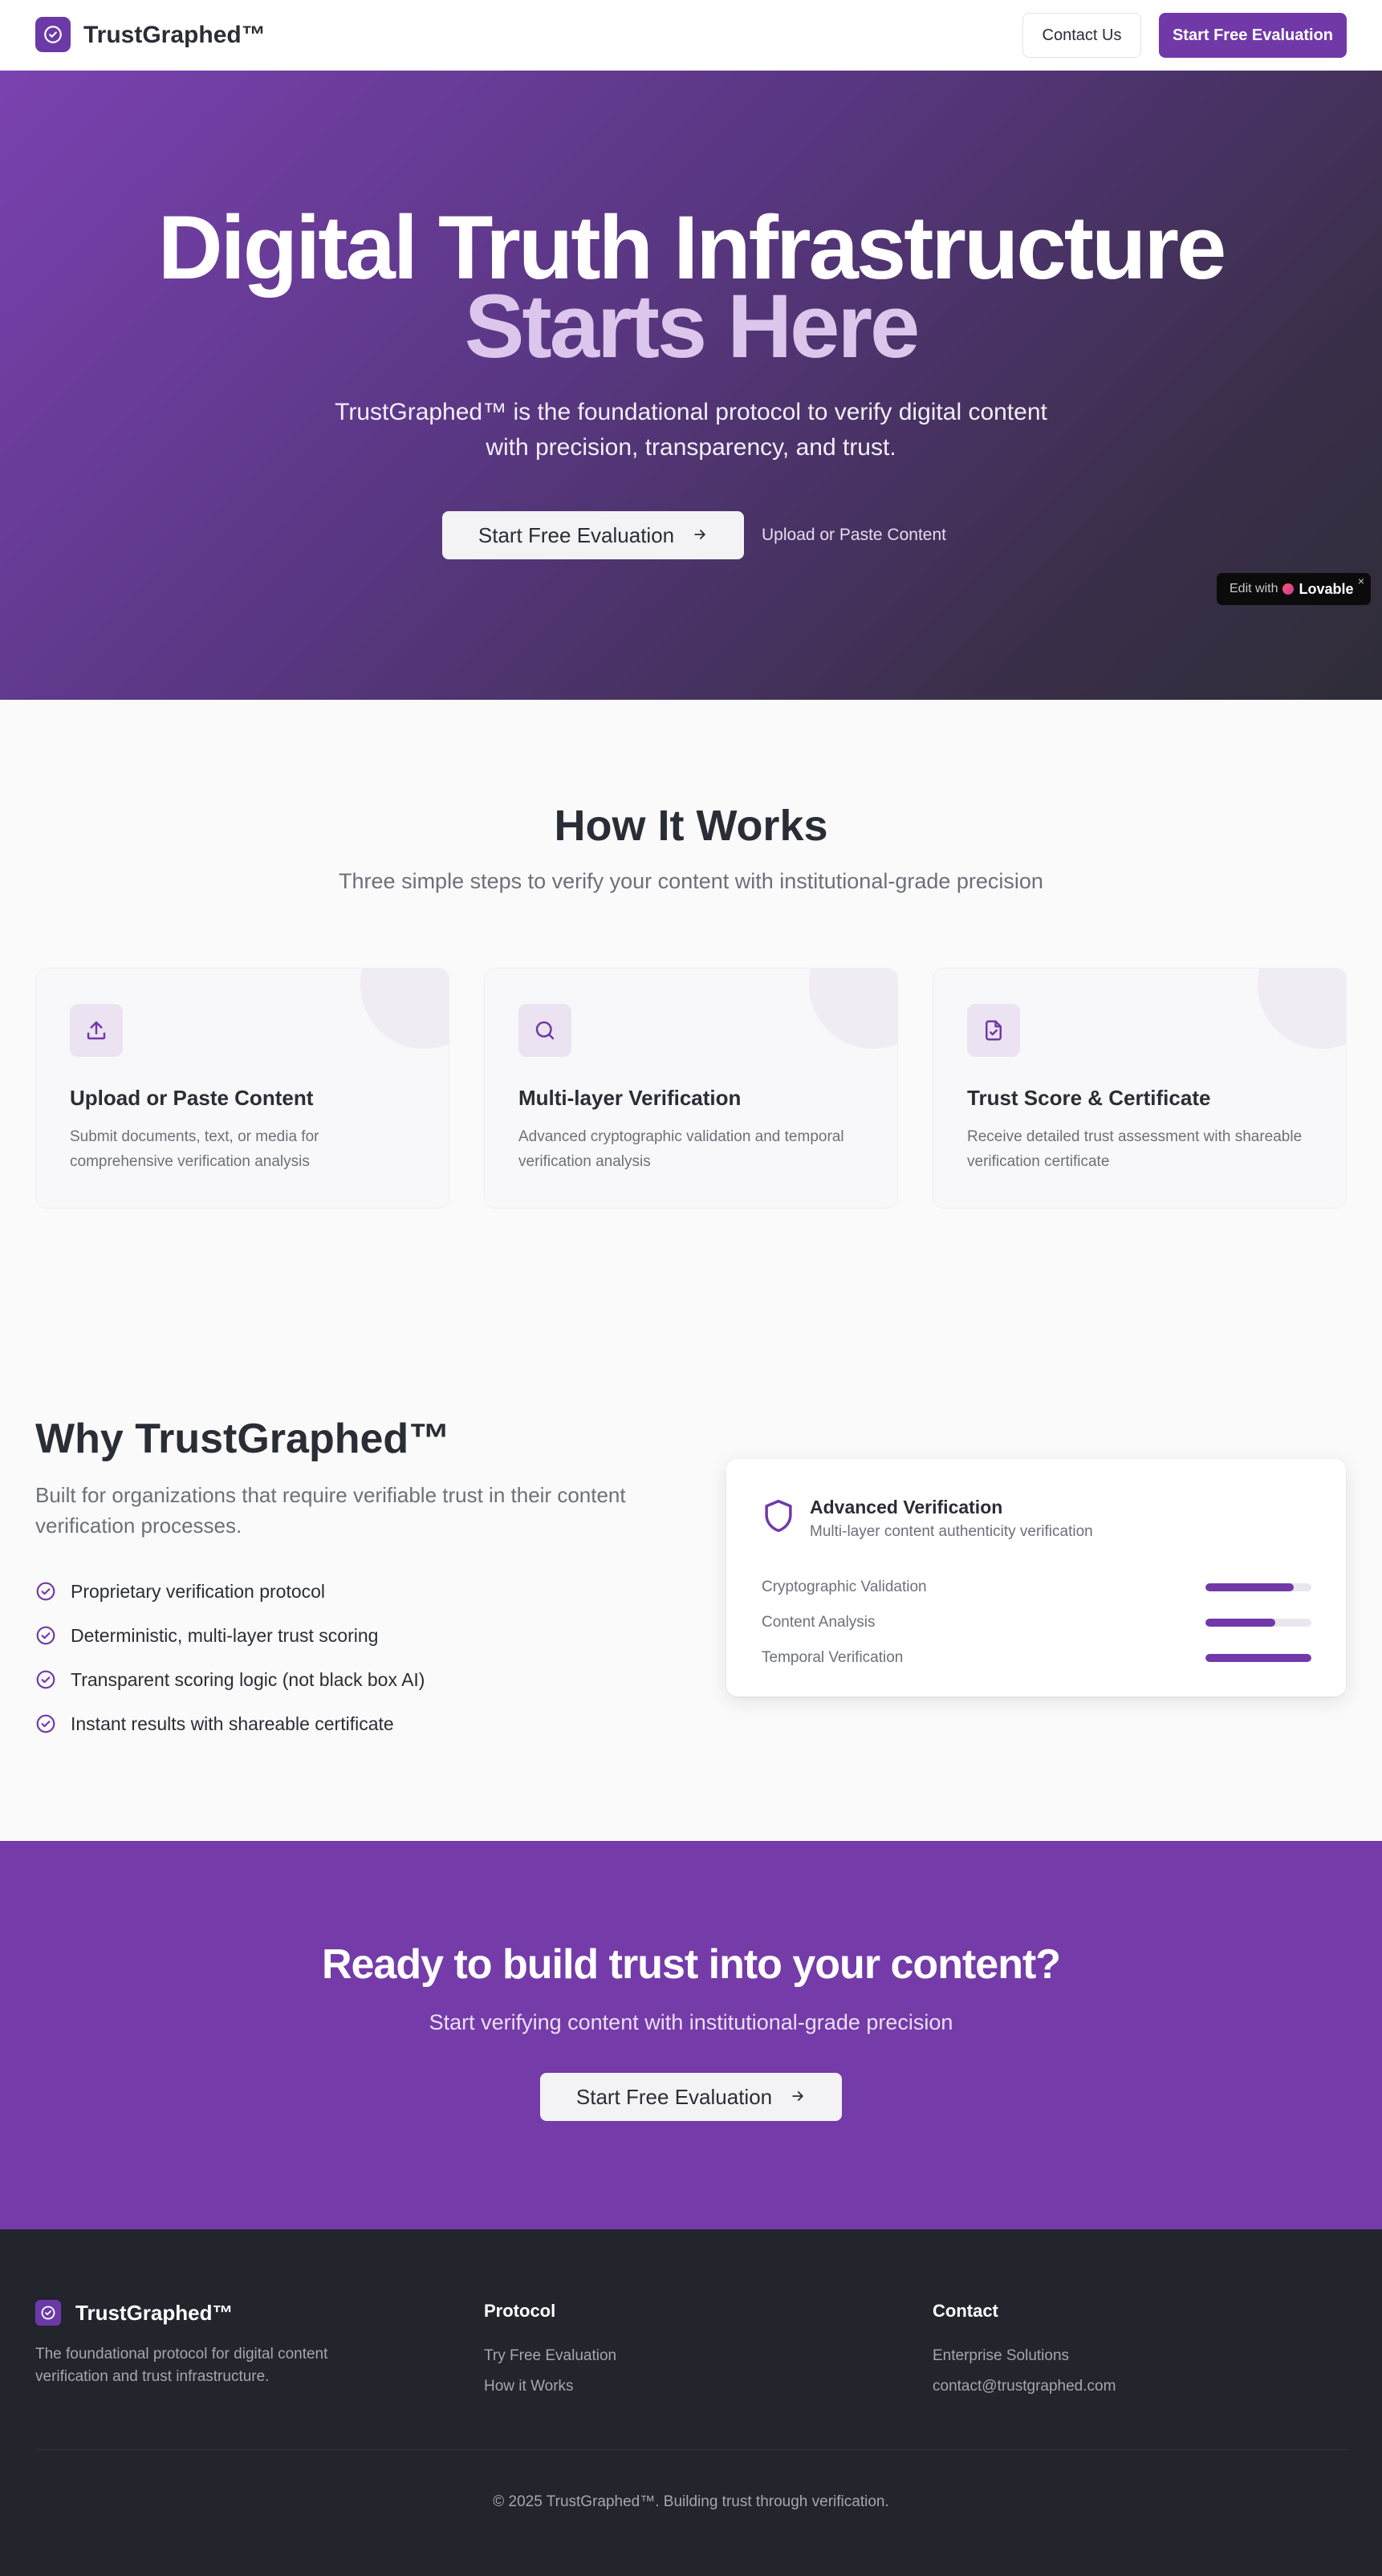 This screenshot has height=2576, width=1382. What do you see at coordinates (1361, 581) in the screenshot?
I see `close-icon: ×` at bounding box center [1361, 581].